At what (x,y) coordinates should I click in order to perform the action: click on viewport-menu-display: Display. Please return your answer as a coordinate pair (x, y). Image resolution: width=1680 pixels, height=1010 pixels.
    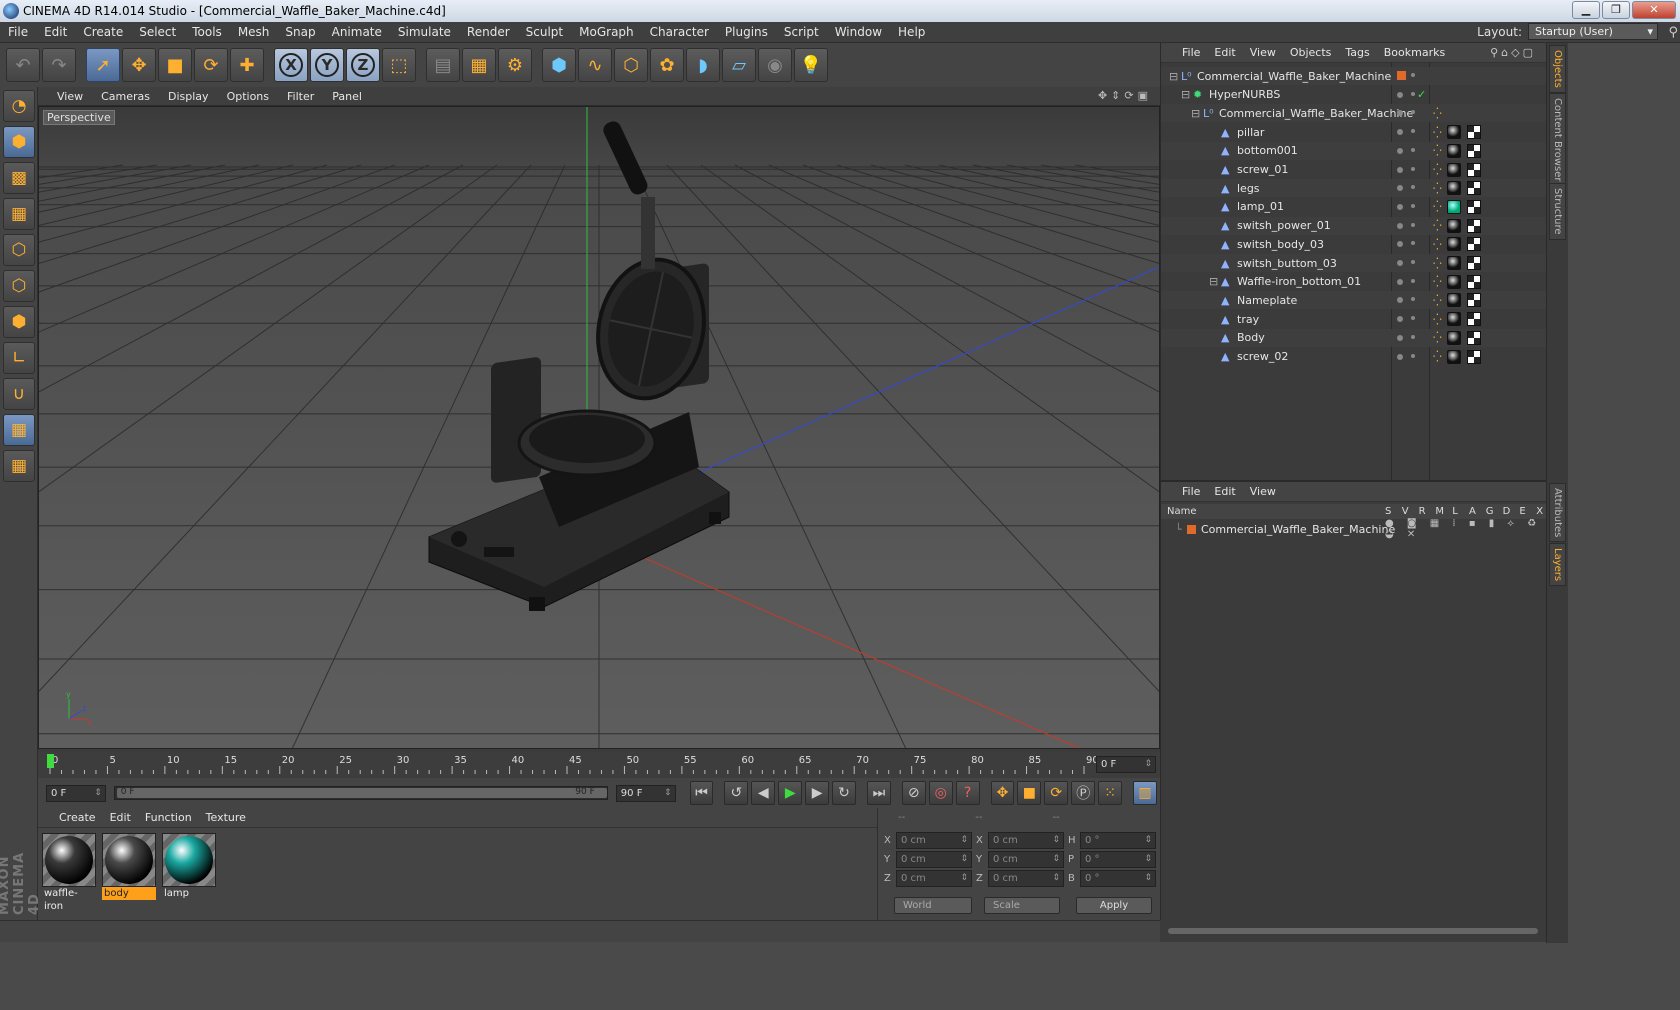
    Looking at the image, I should click on (188, 96).